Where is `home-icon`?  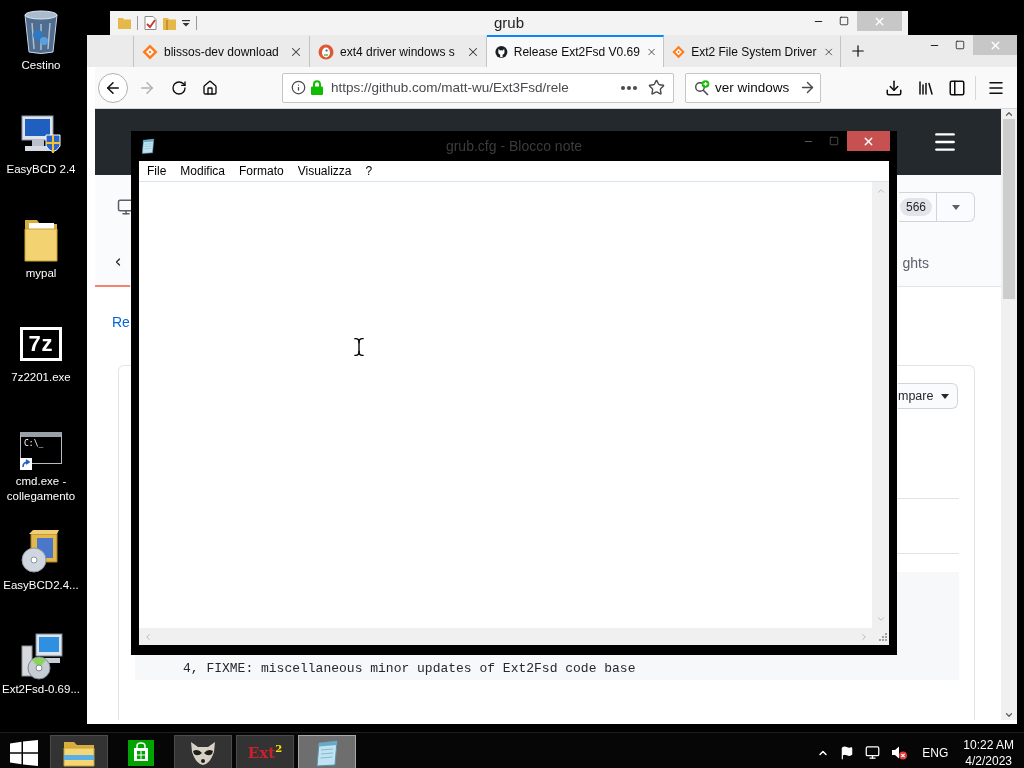 home-icon is located at coordinates (210, 87).